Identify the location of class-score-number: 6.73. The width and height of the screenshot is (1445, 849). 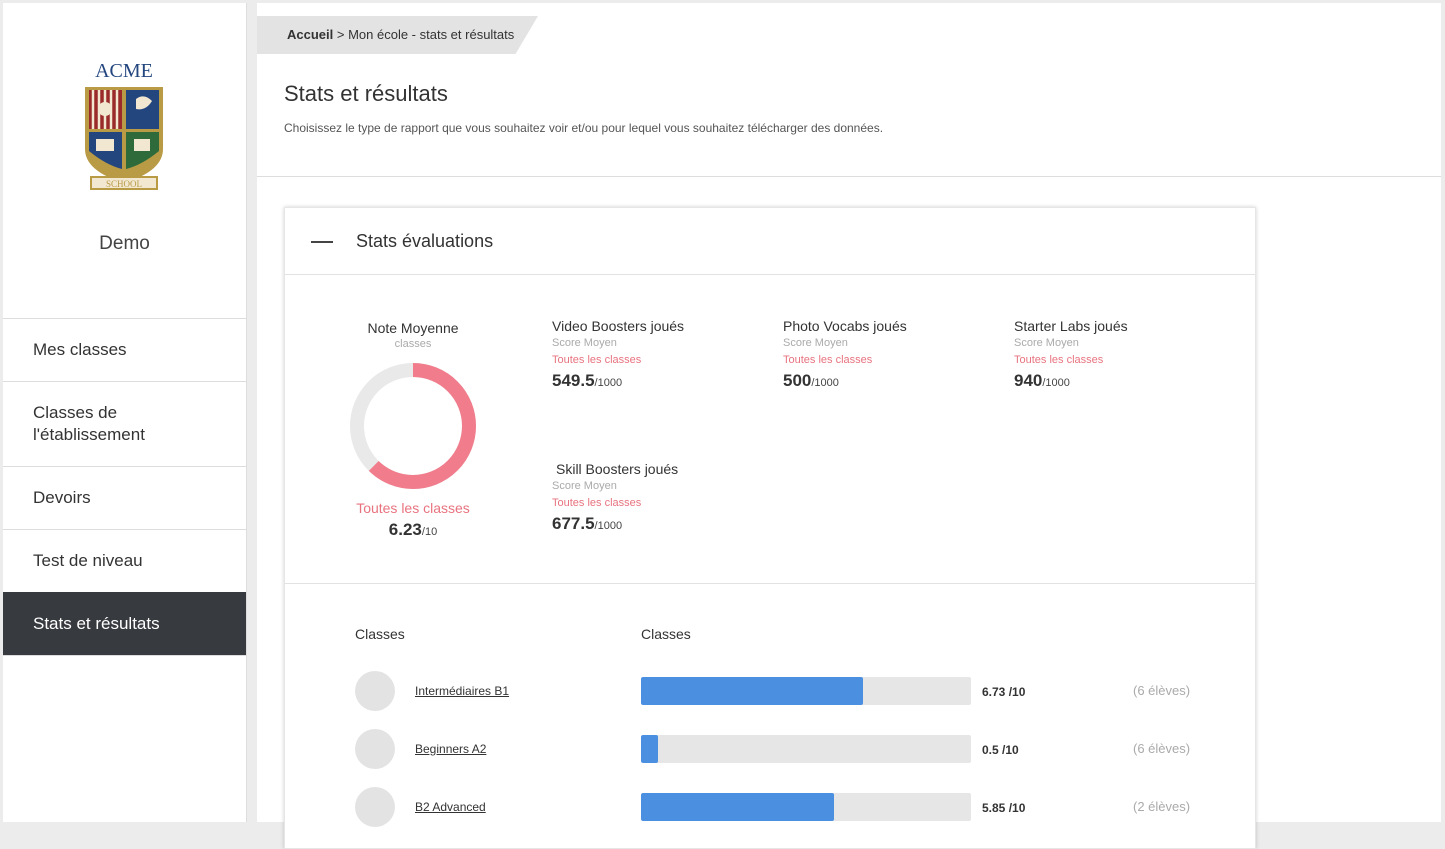
(994, 692).